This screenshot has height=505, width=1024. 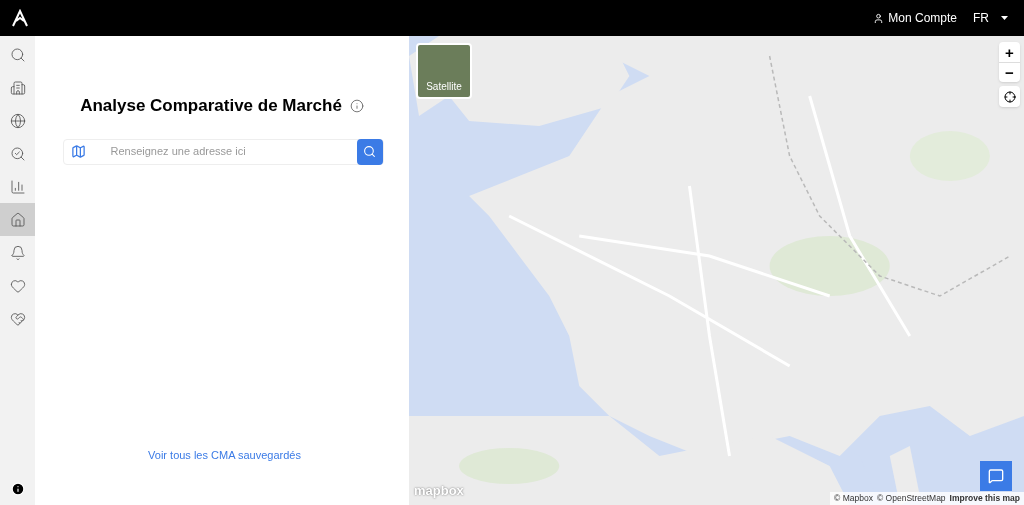 What do you see at coordinates (1009, 52) in the screenshot?
I see `zoom-in-button: +` at bounding box center [1009, 52].